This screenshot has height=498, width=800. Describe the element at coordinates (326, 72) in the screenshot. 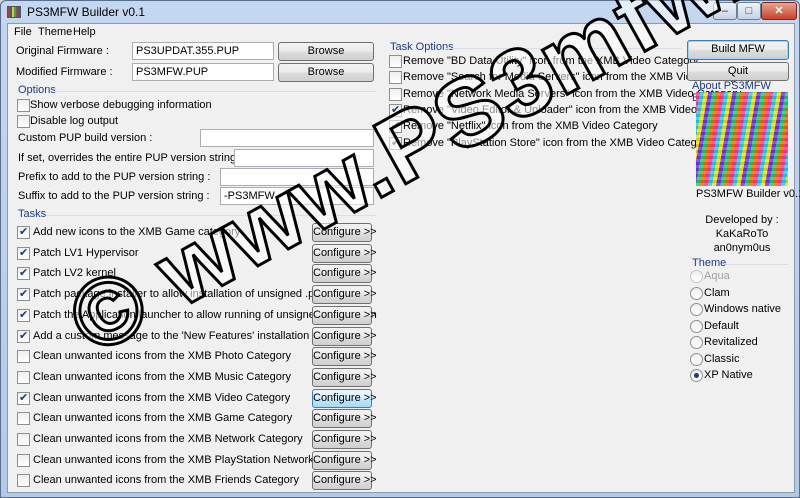

I see `browse-modified-button: Browse` at that location.